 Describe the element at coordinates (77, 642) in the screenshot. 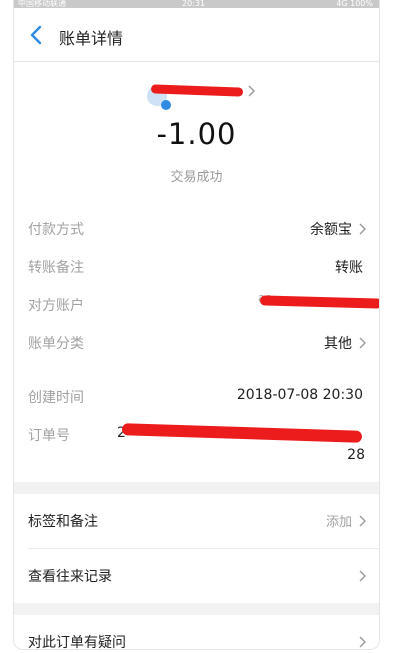

I see `order-question-label: 对此订单有疑问` at that location.